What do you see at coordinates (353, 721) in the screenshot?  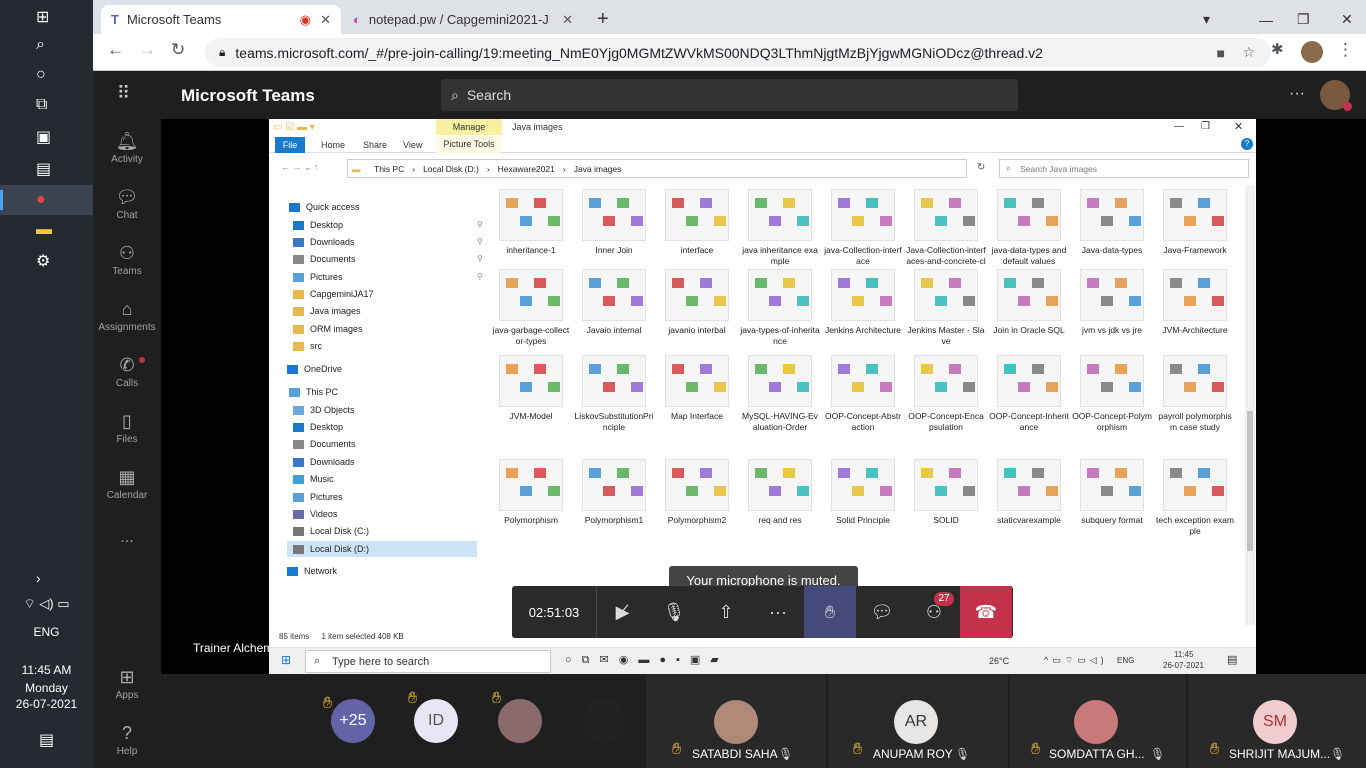 I see `overflow-participants: +25` at bounding box center [353, 721].